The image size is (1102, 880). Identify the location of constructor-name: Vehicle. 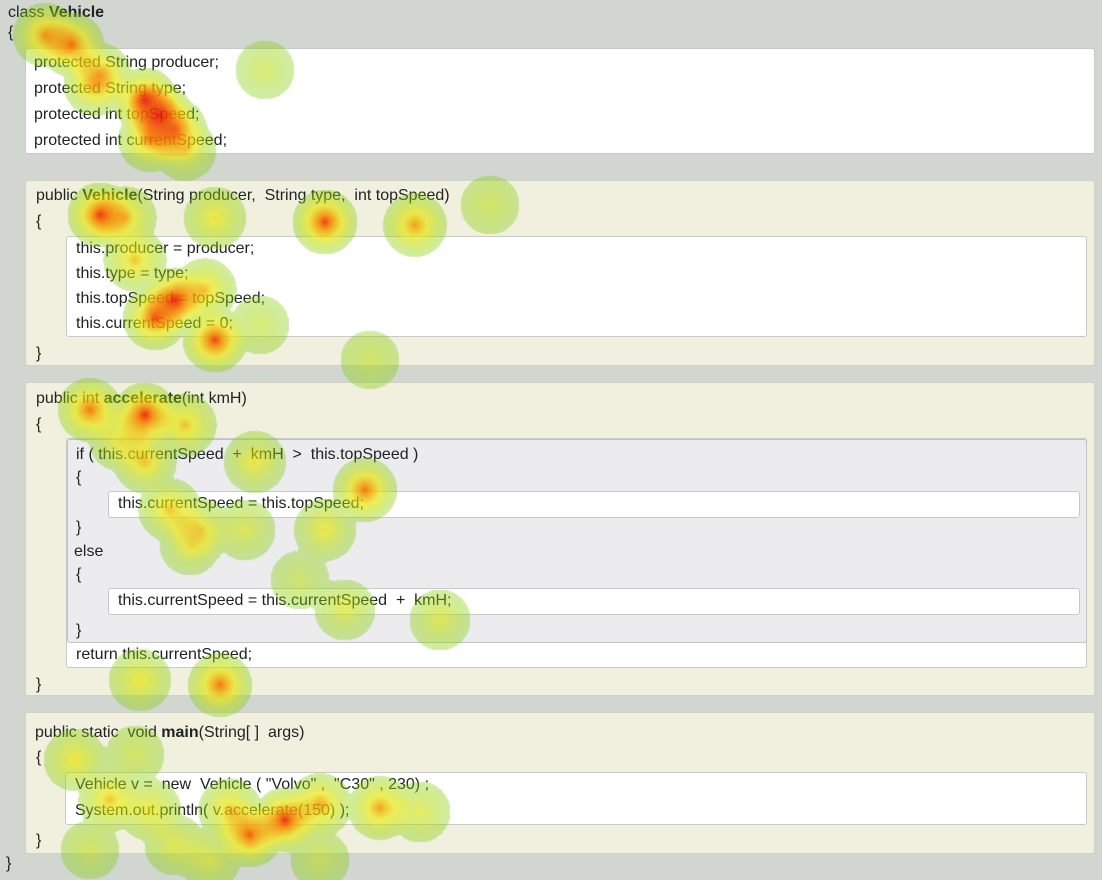
(110, 195).